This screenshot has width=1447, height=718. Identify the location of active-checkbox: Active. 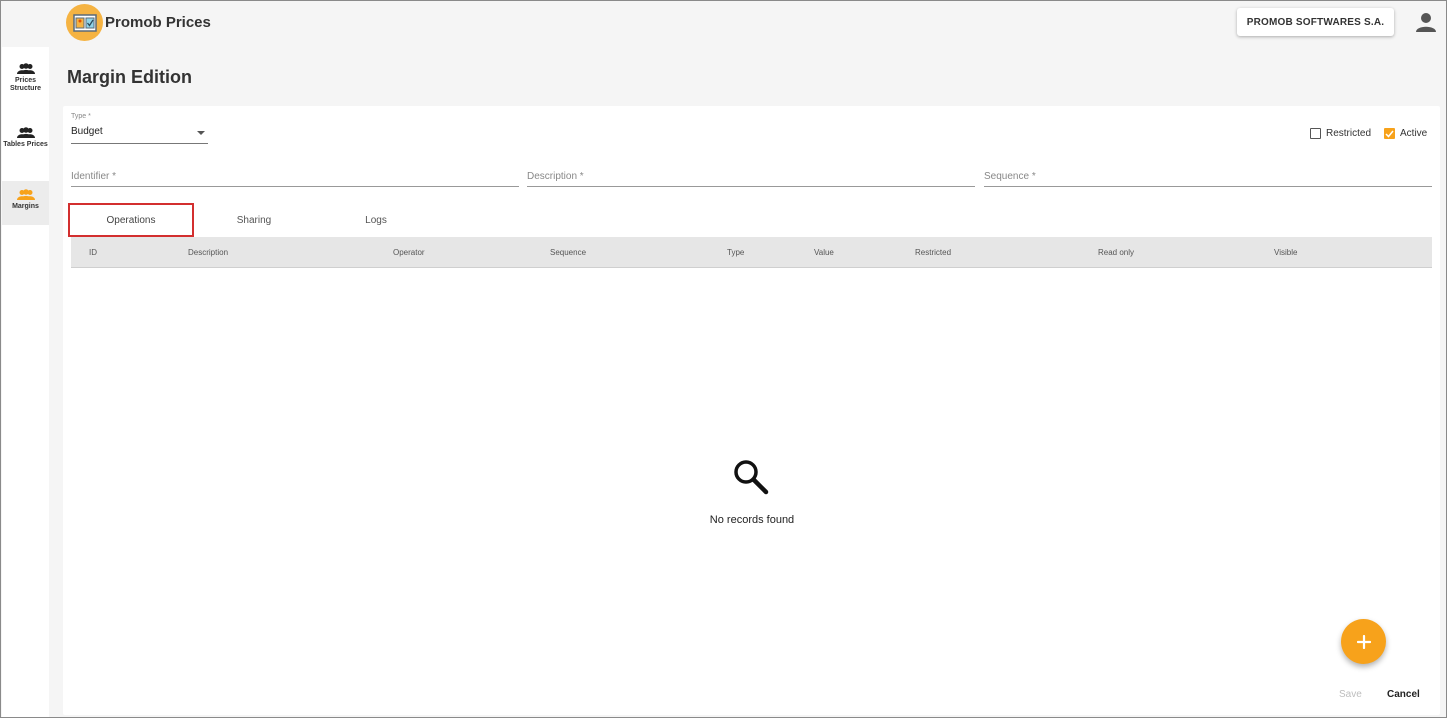
(1405, 133).